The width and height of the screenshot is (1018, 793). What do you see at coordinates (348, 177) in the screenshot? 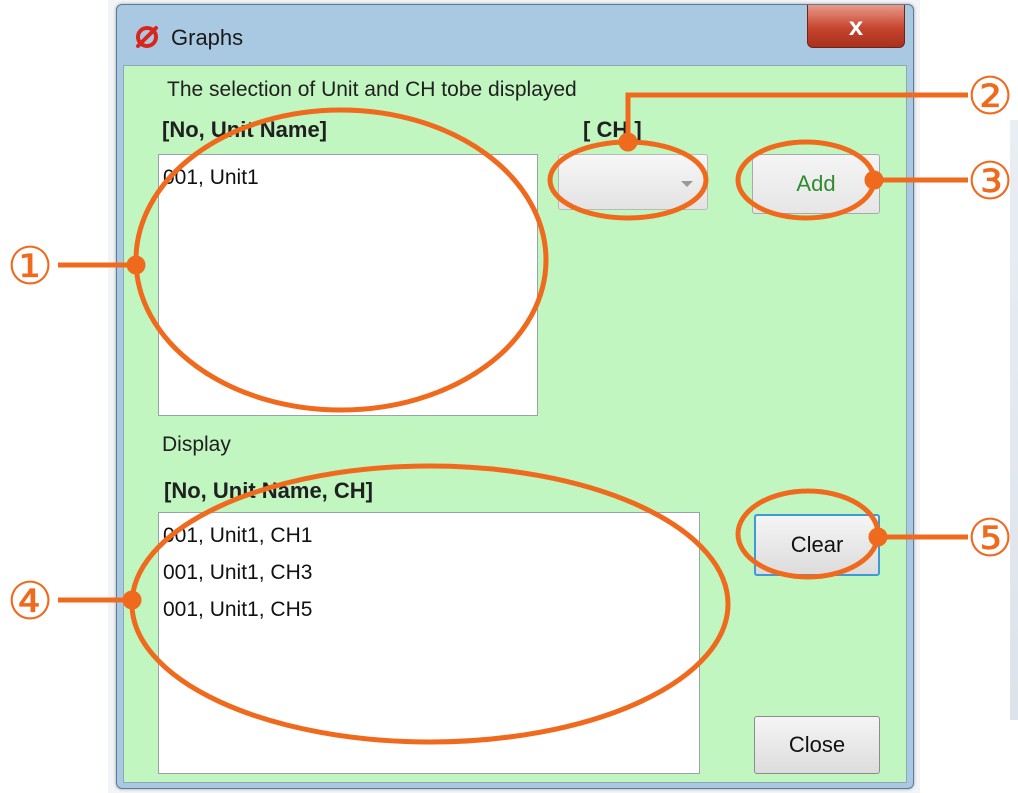
I see `list-item: 001, Unit1` at bounding box center [348, 177].